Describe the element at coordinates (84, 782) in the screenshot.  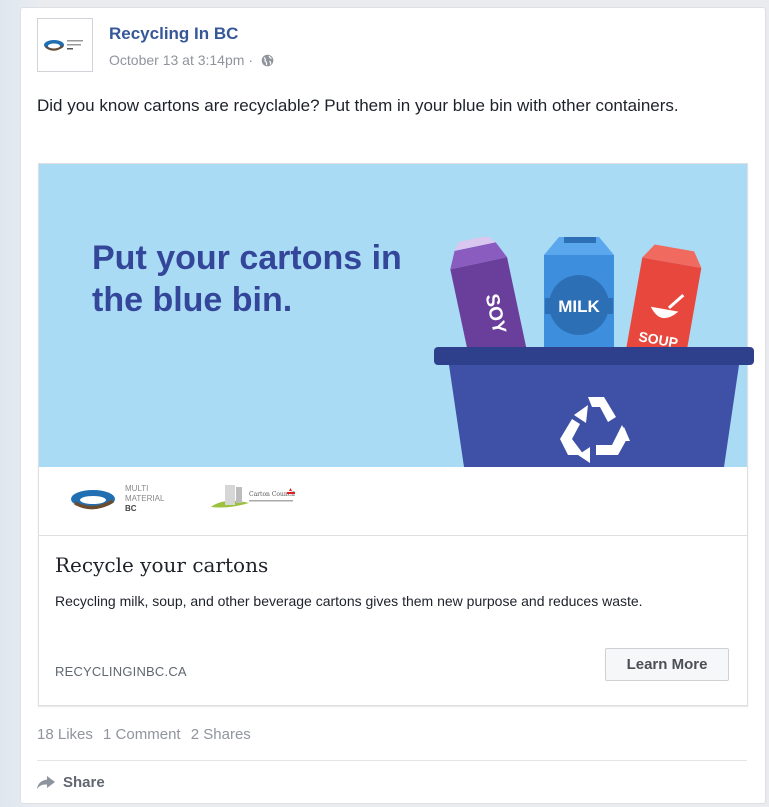
I see `share-label: Share` at that location.